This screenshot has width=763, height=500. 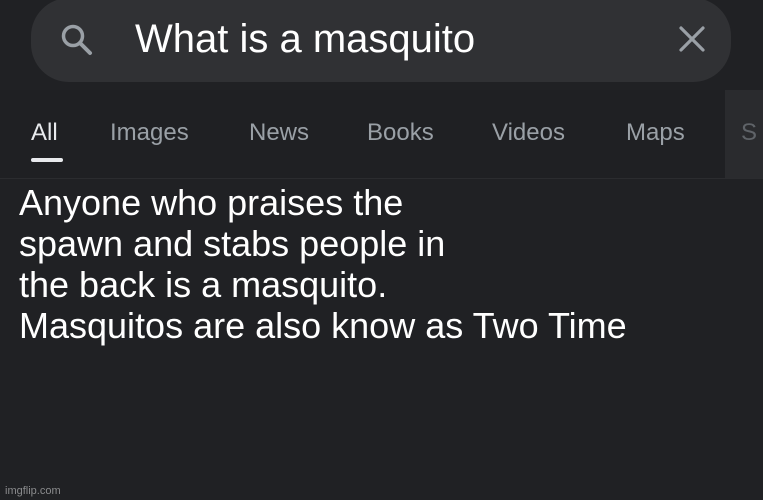 What do you see at coordinates (749, 133) in the screenshot?
I see `tab-shopping-partial: S` at bounding box center [749, 133].